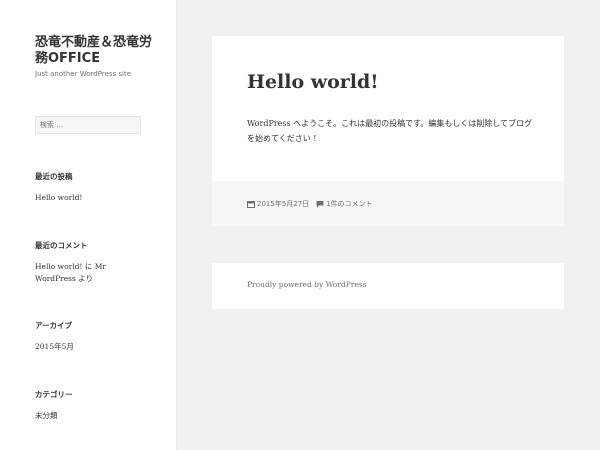 The width and height of the screenshot is (600, 450). I want to click on comment-suffix: より, so click(86, 278).